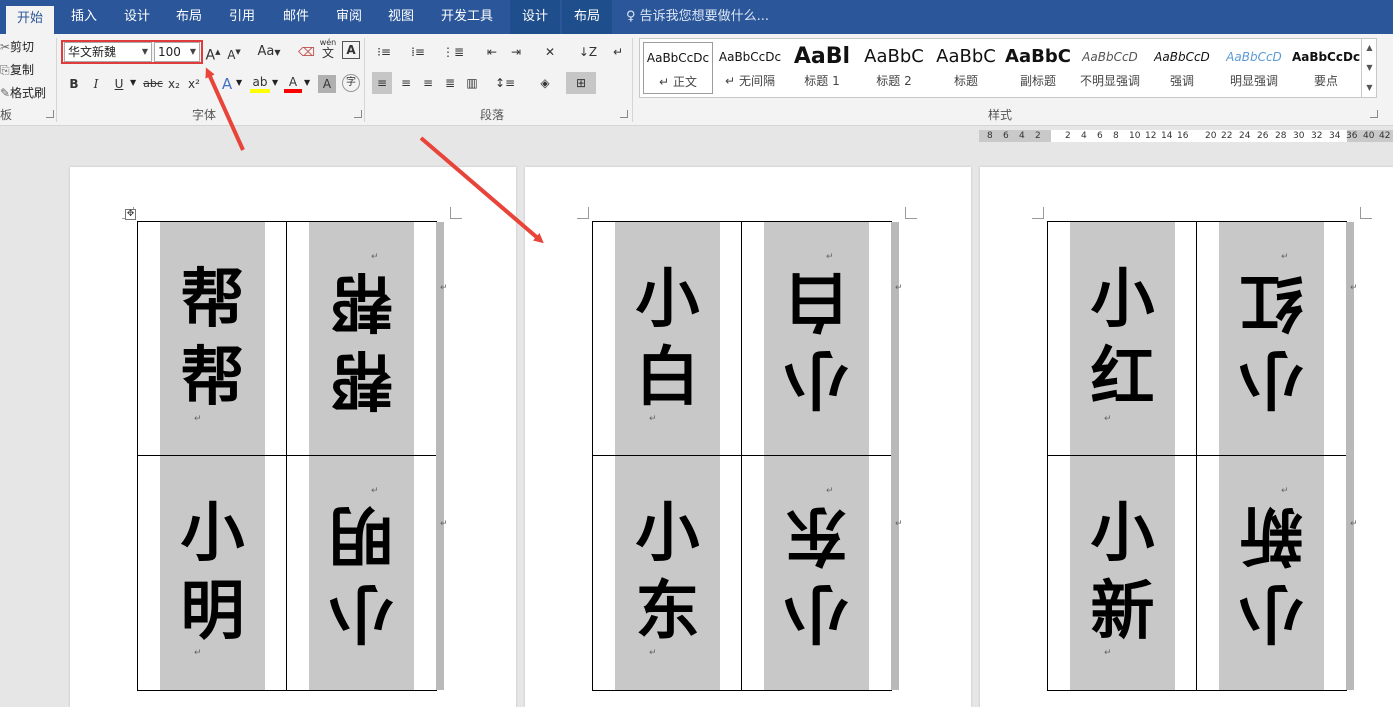 The image size is (1393, 707). I want to click on name-card-table: 小红 ↵ 小红 ↵ 小新 ↵ 小新 ↵, so click(1200, 456).